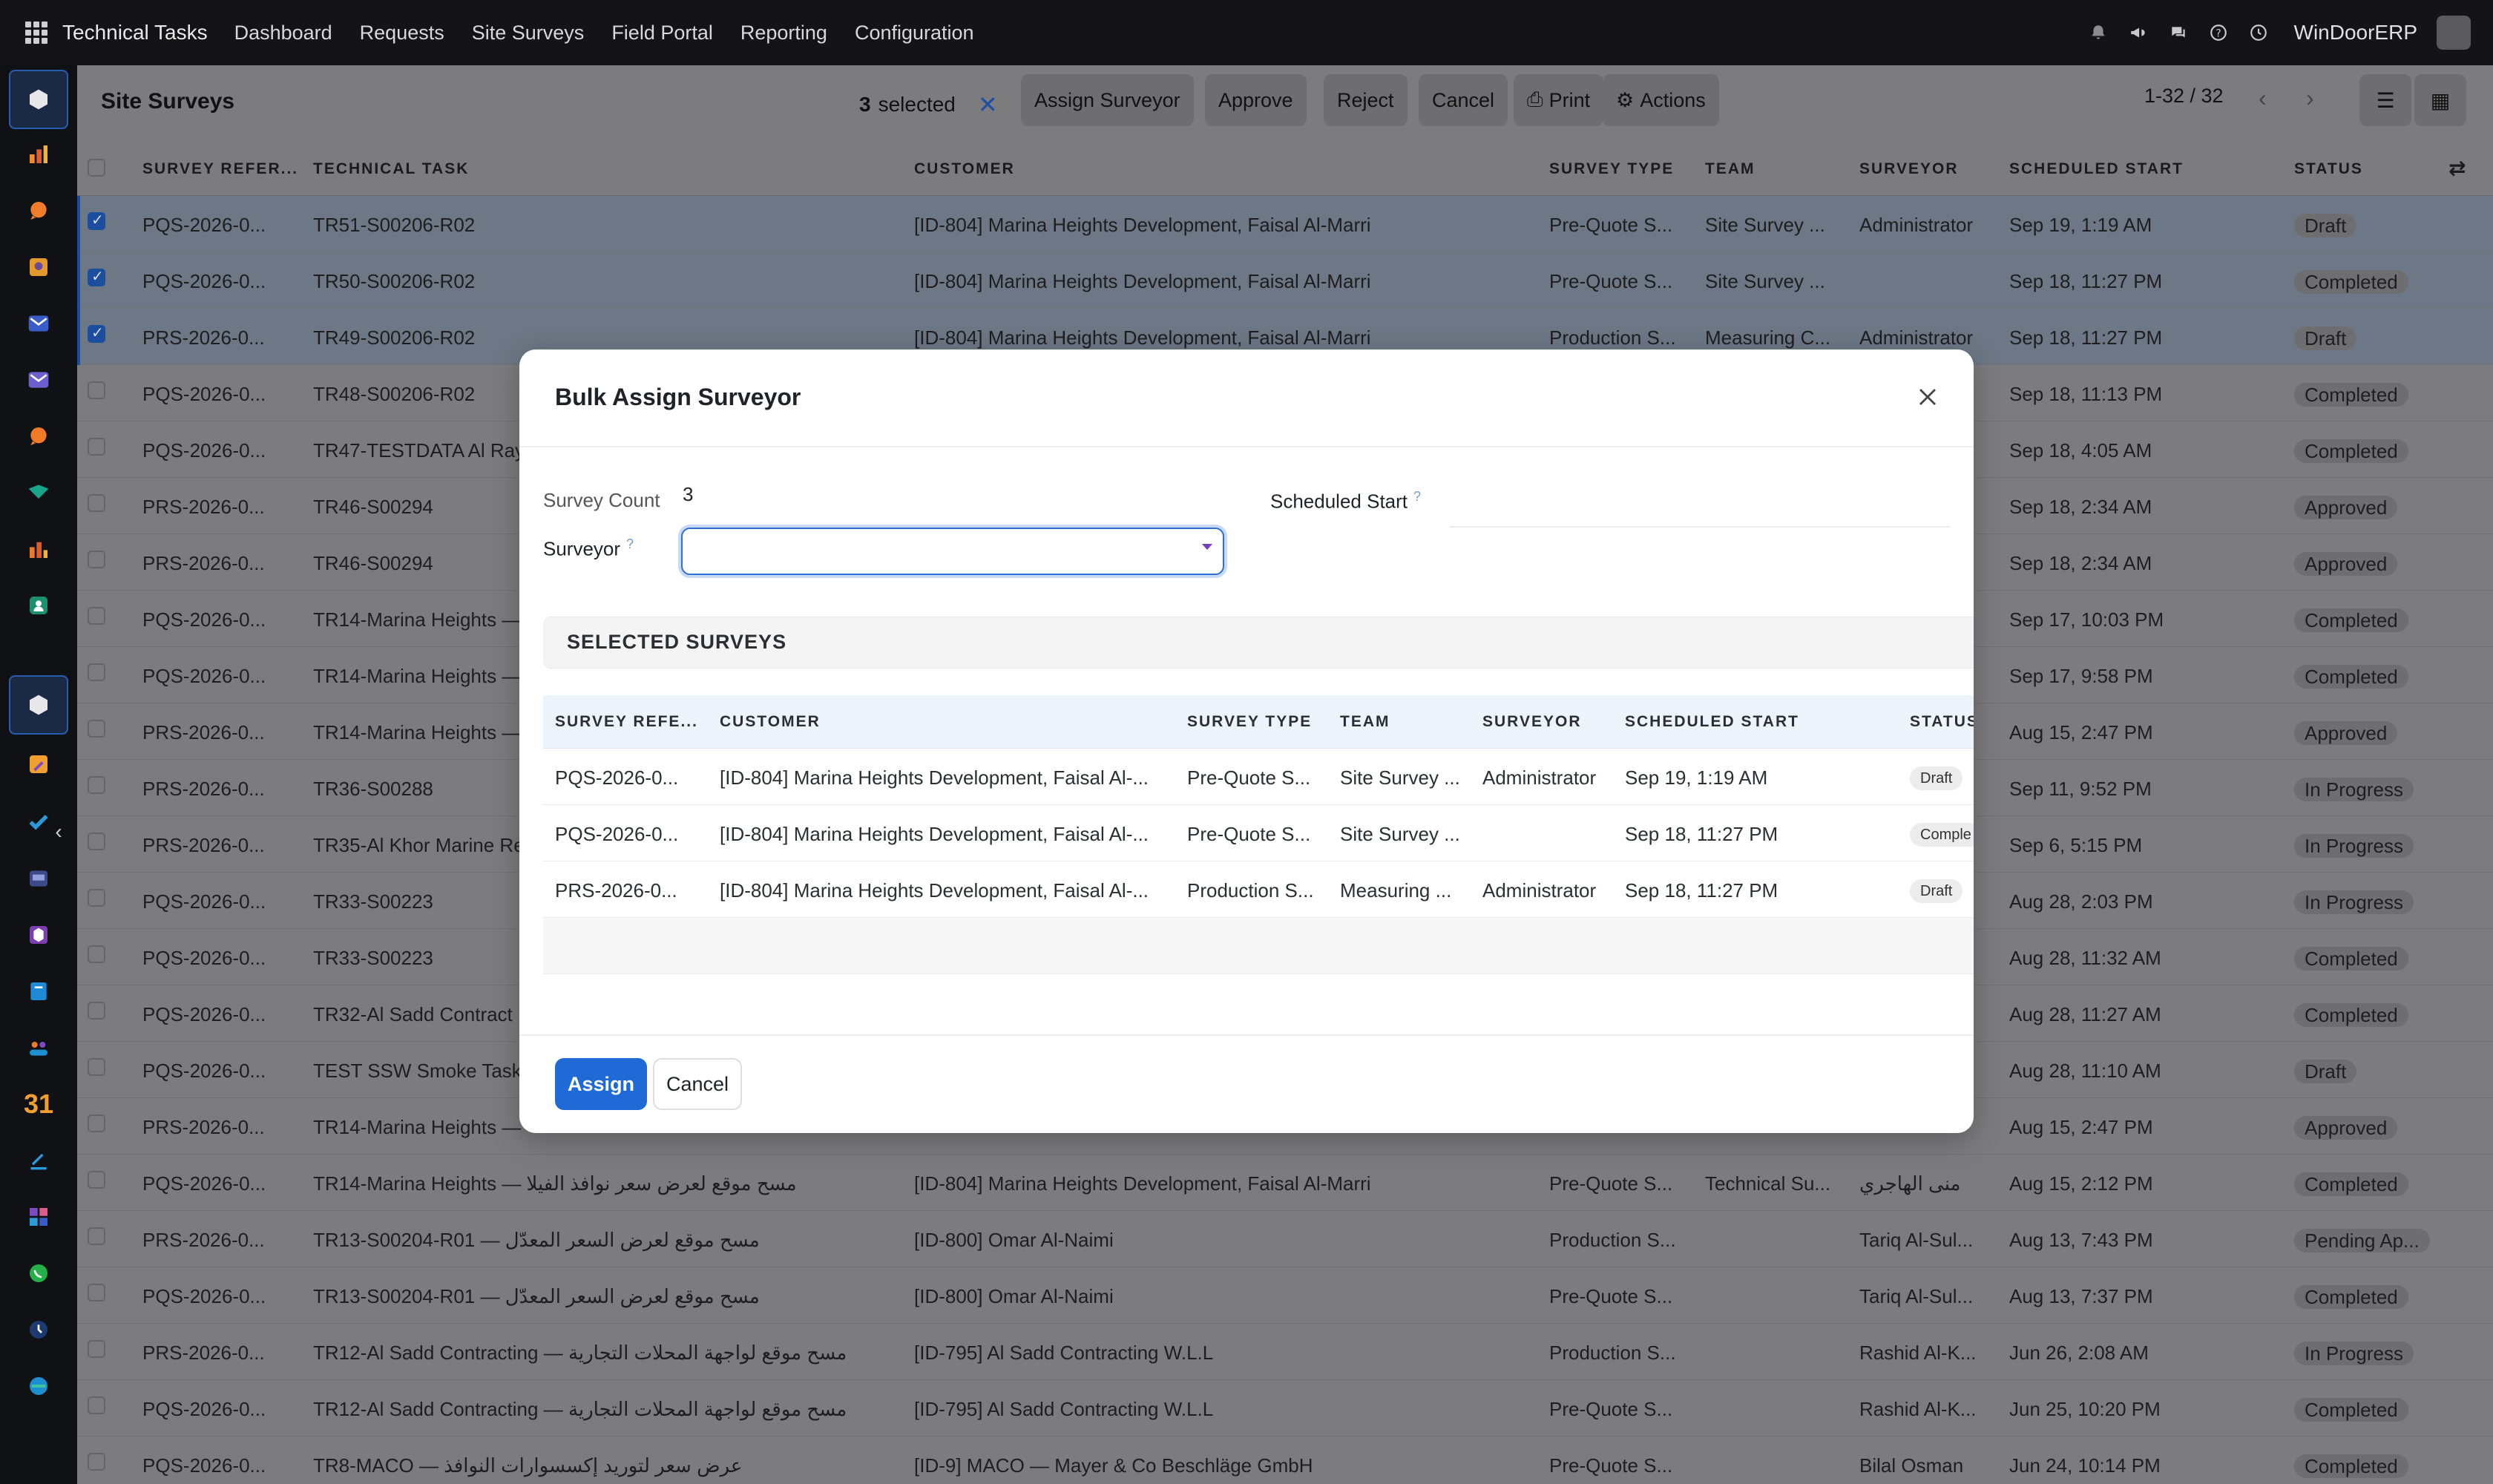 The width and height of the screenshot is (2493, 1484). Describe the element at coordinates (1908, 169) in the screenshot. I see `col-surveyor: SURVEYOR` at that location.